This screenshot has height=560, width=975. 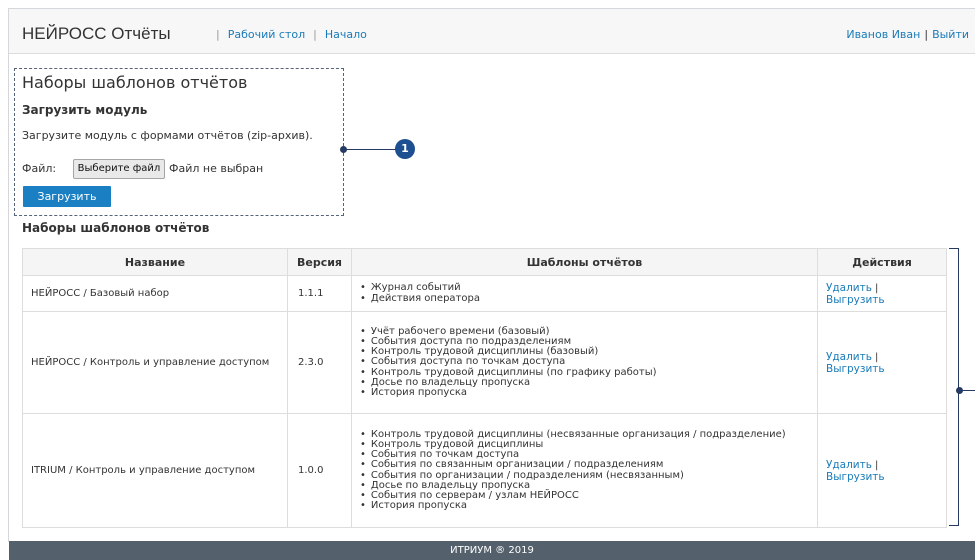 I want to click on user-name-link: Иванов Иван, so click(x=883, y=34).